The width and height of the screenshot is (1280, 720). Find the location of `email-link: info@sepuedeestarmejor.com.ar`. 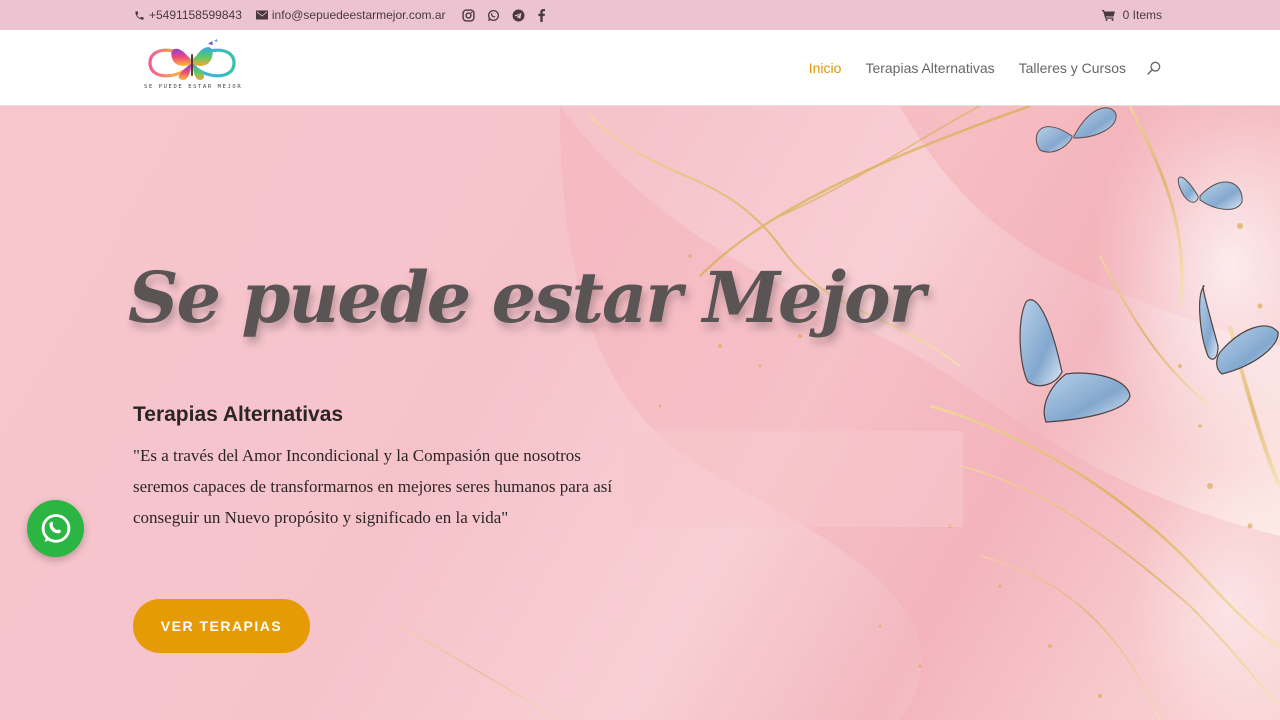

email-link: info@sepuedeestarmejor.com.ar is located at coordinates (350, 15).